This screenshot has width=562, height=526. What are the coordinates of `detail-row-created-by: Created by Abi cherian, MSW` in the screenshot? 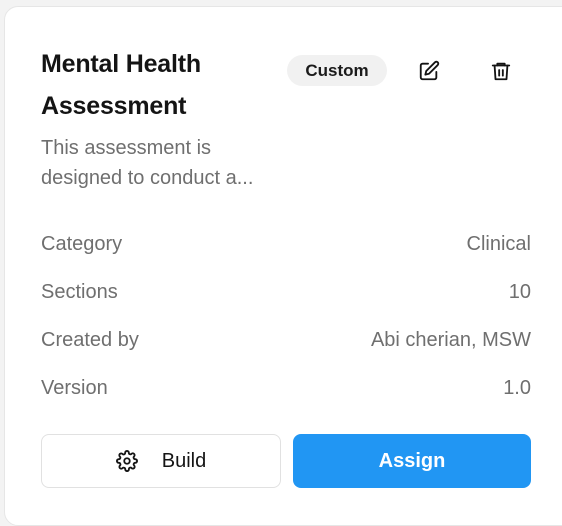 It's located at (286, 340).